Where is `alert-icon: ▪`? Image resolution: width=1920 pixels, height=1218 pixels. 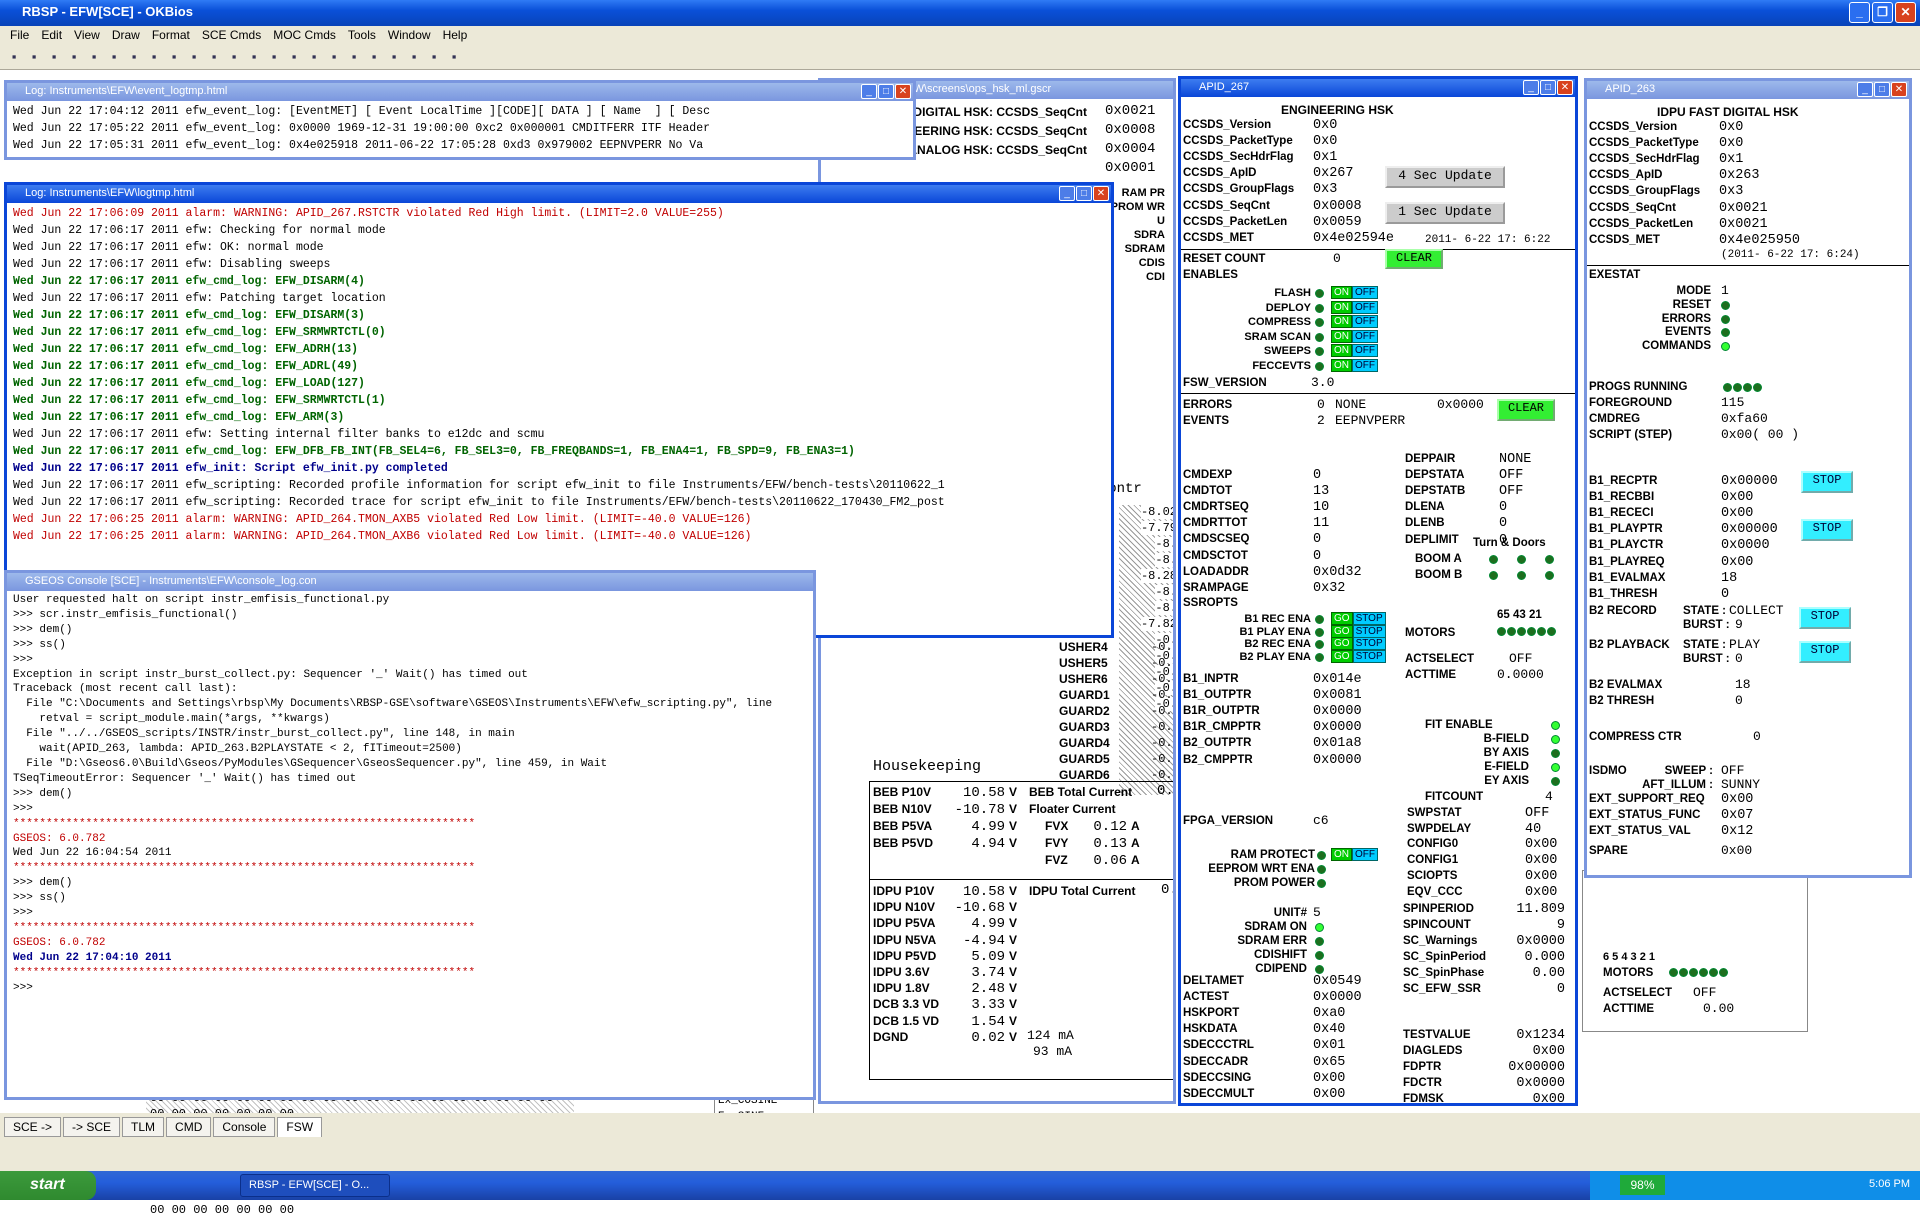 alert-icon: ▪ is located at coordinates (194, 57).